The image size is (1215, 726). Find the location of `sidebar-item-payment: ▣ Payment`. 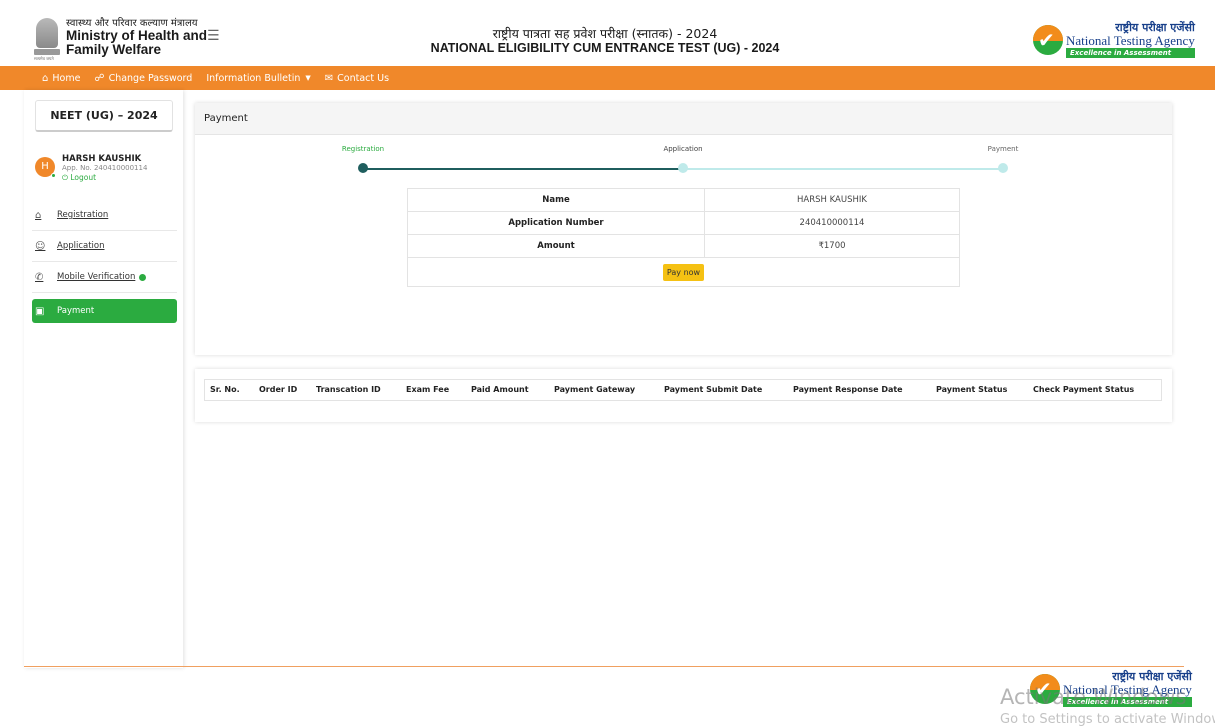

sidebar-item-payment: ▣ Payment is located at coordinates (104, 311).